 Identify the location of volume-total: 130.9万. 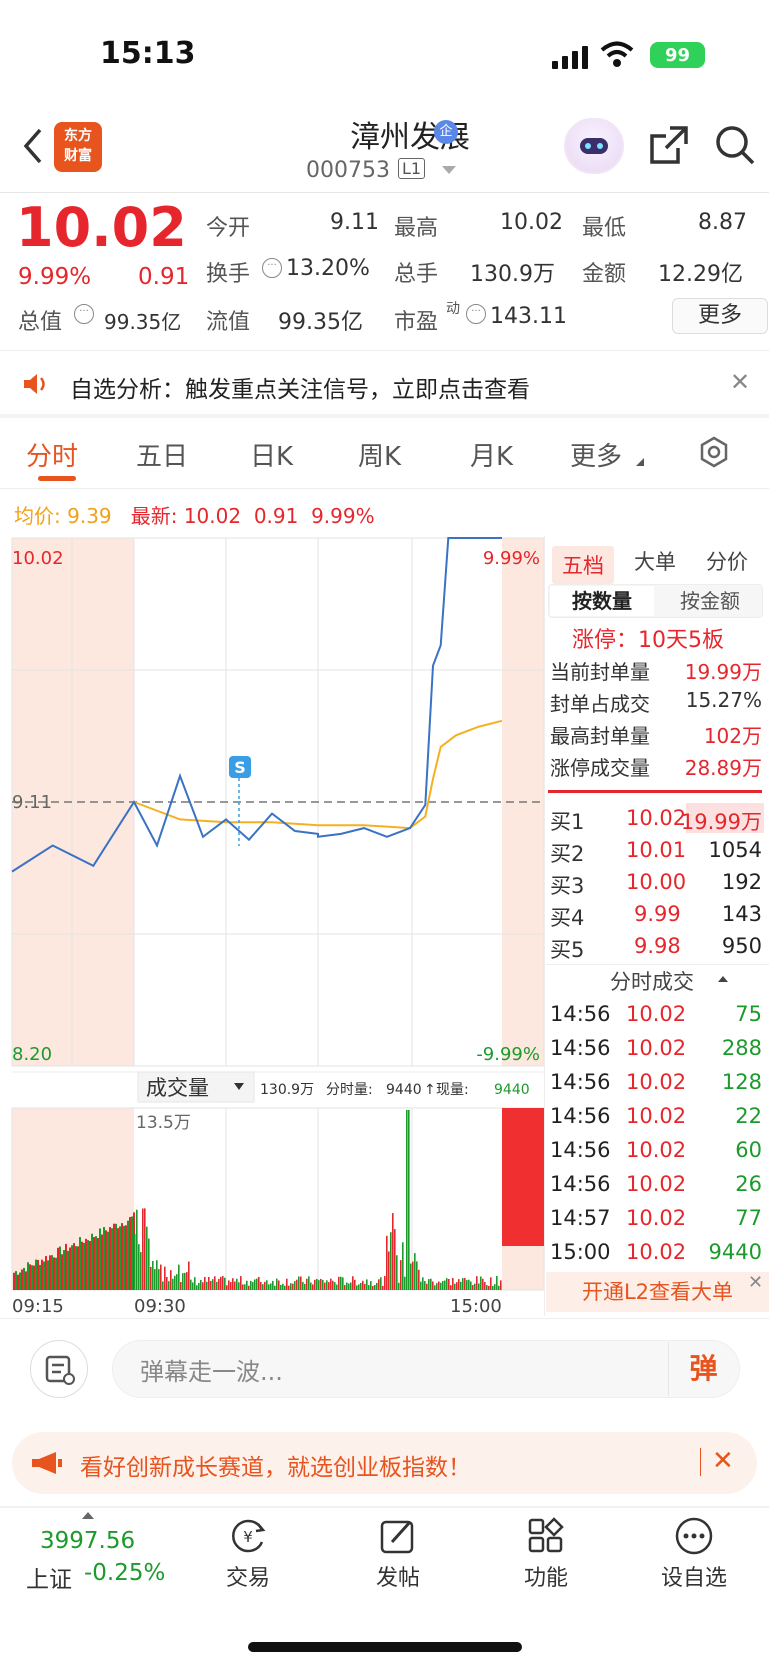
(287, 1090).